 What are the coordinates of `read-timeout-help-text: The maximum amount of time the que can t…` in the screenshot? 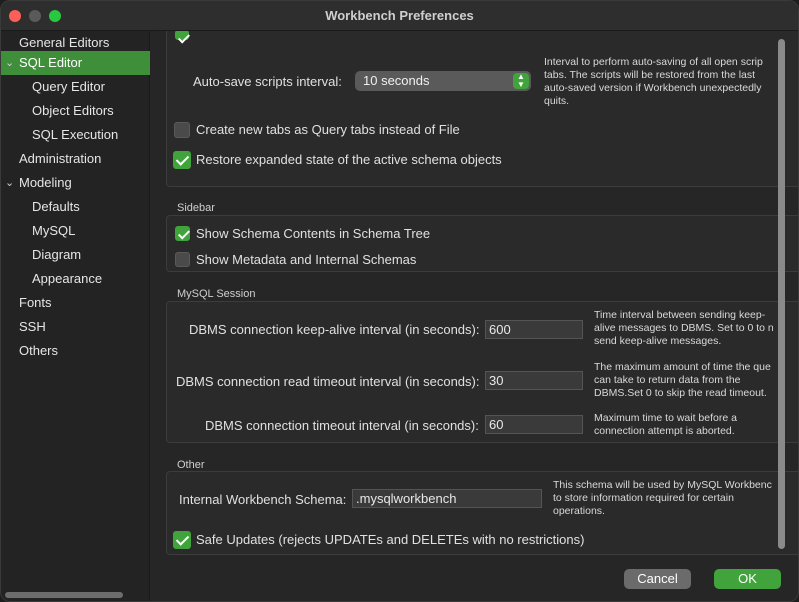 It's located at (682, 380).